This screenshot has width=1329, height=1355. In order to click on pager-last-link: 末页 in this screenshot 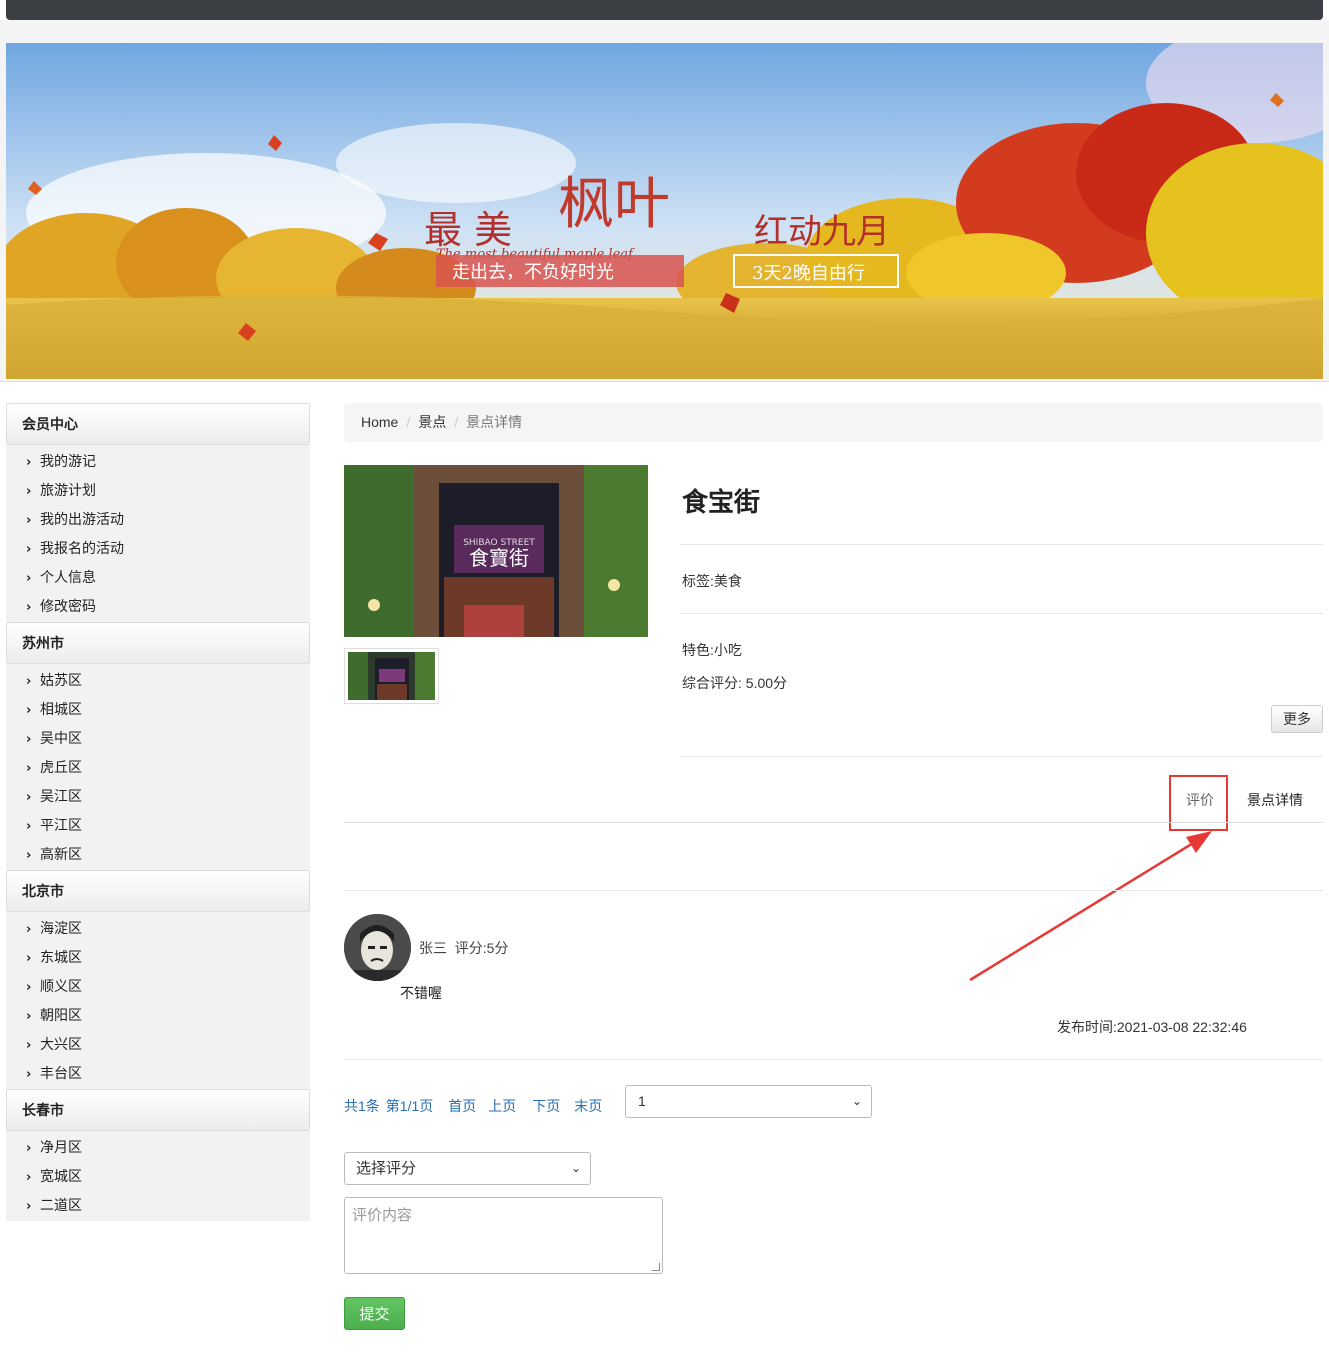, I will do `click(588, 1106)`.